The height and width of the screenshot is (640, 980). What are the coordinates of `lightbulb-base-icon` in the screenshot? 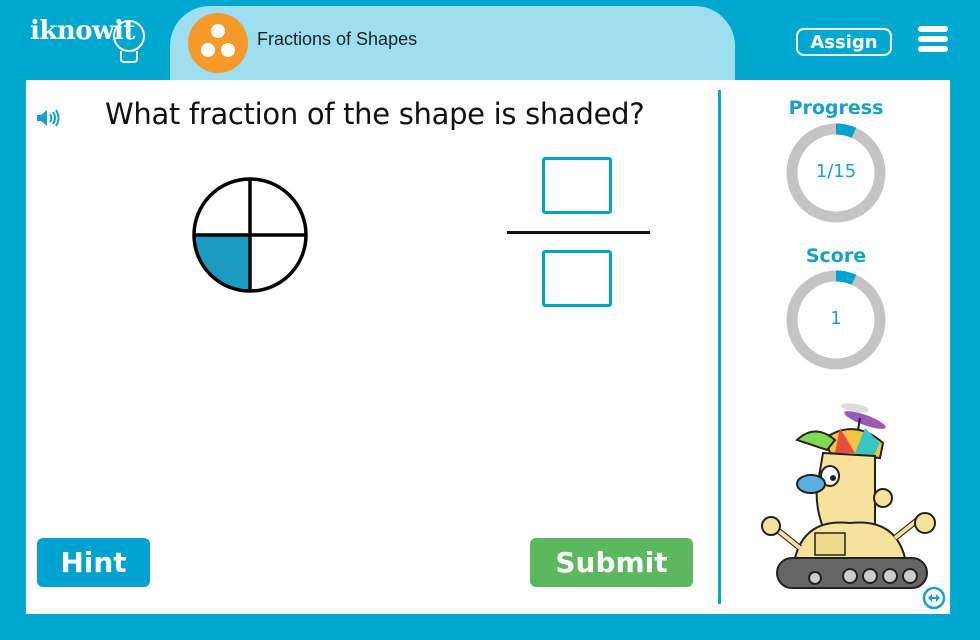 It's located at (129, 57).